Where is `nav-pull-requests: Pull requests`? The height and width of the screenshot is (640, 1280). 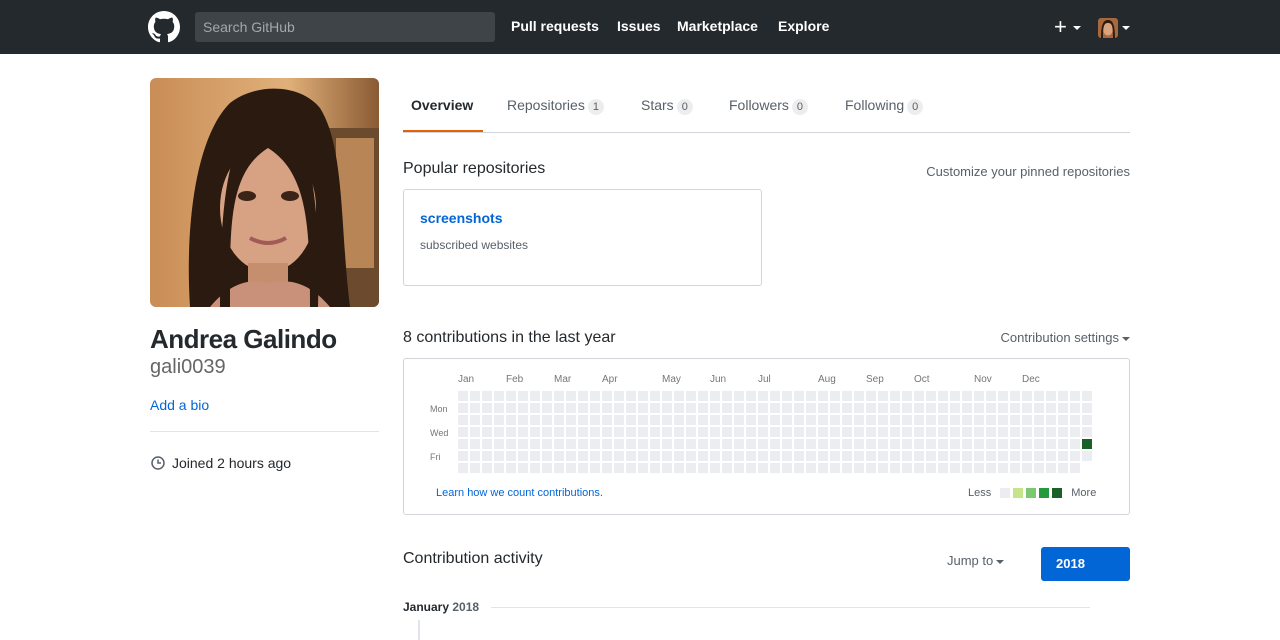
nav-pull-requests: Pull requests is located at coordinates (555, 26).